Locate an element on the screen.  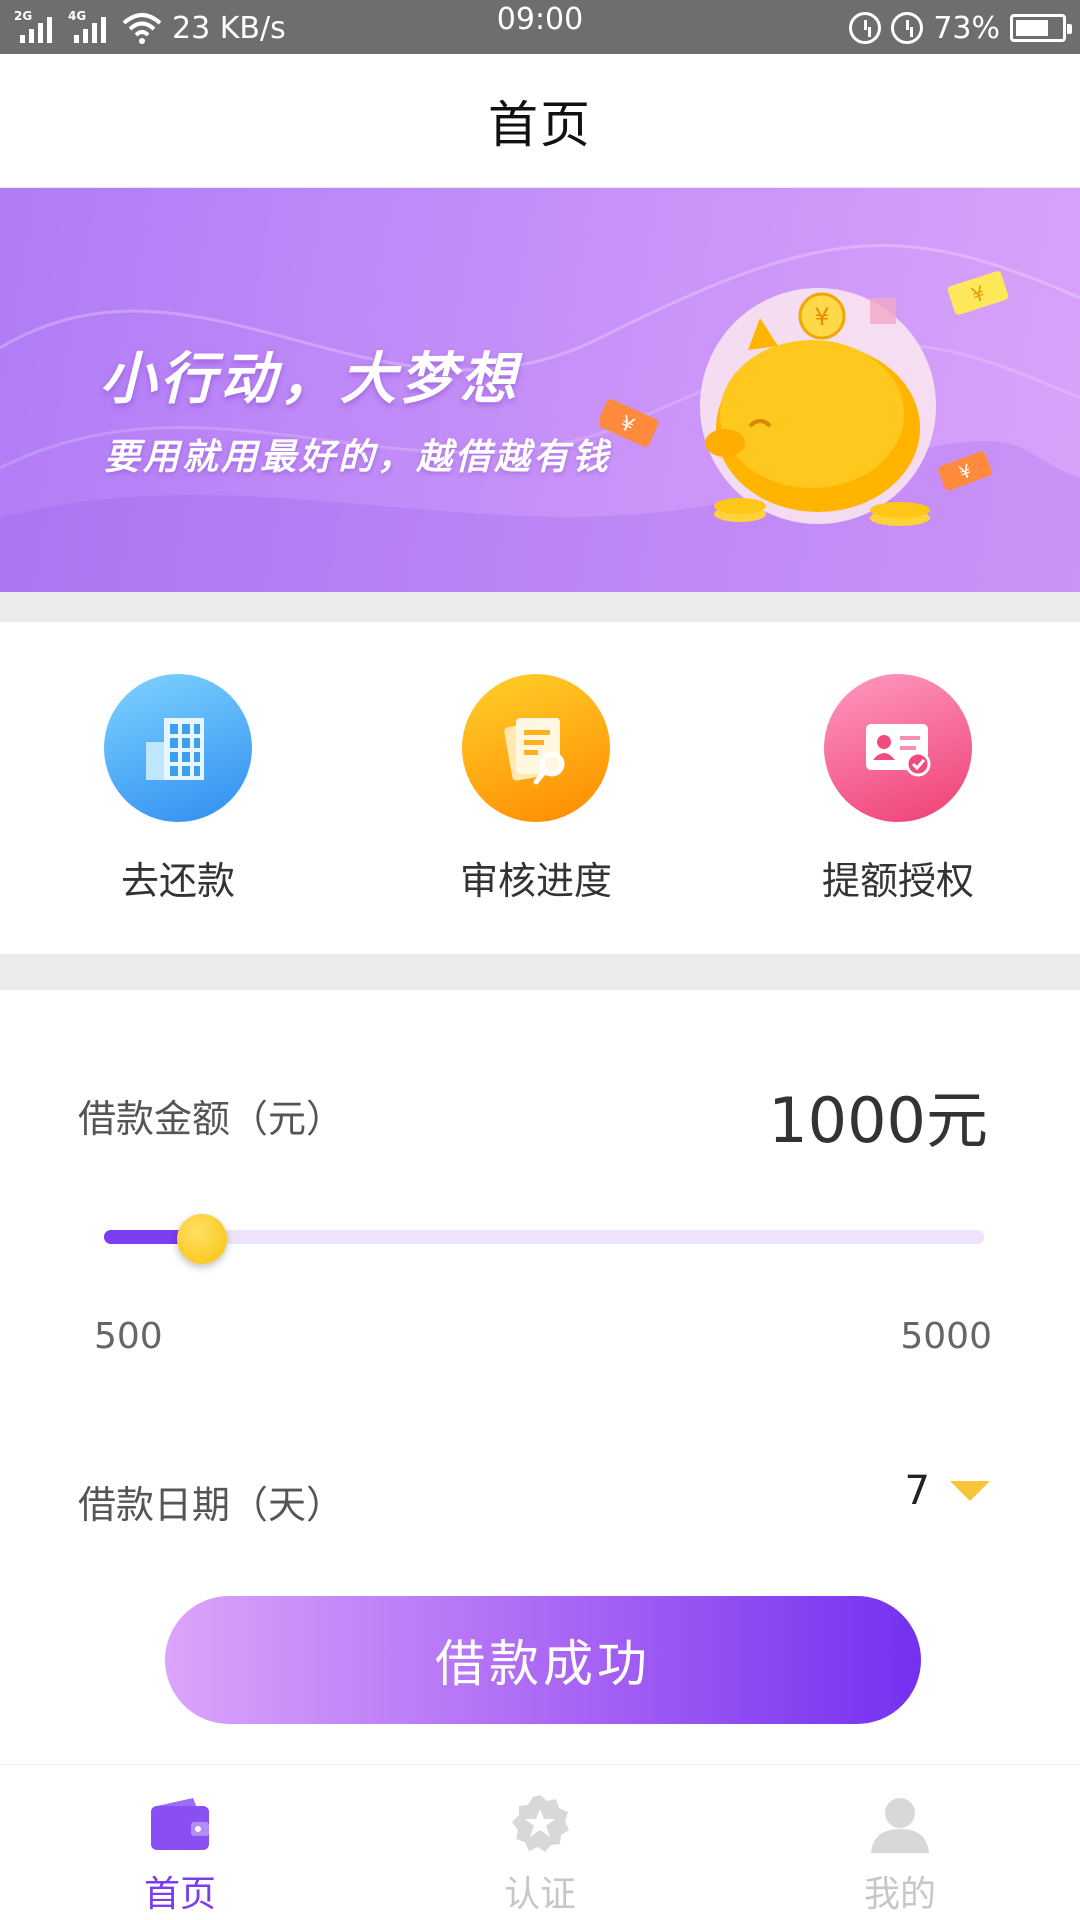
document-search-icon is located at coordinates (536, 748).